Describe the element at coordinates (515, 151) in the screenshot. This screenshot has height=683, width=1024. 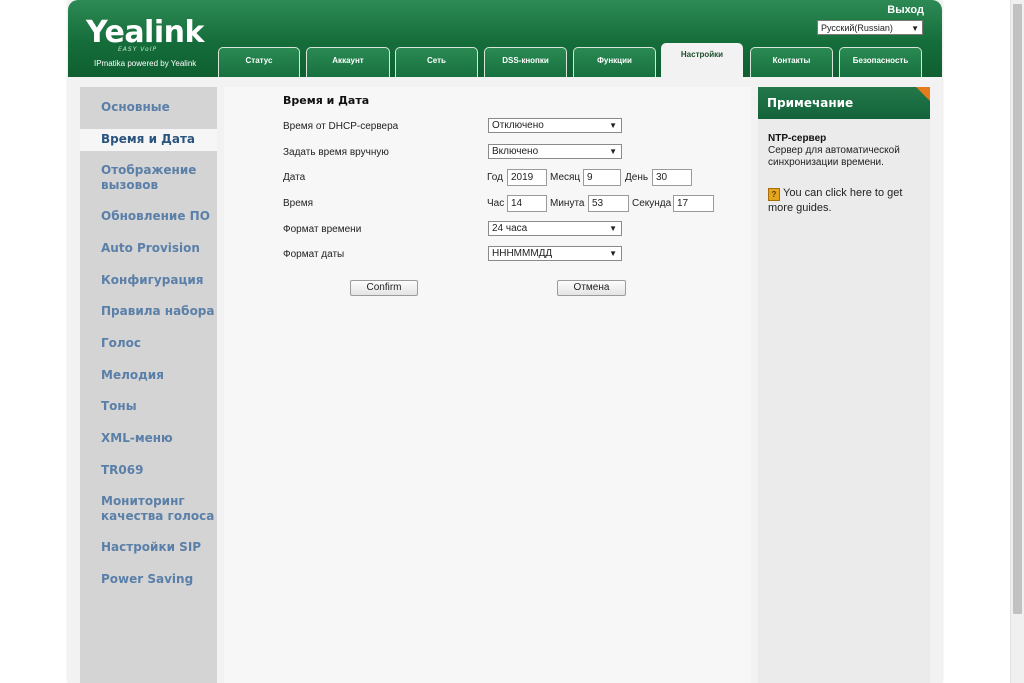
I see `manual-time-value: Включено` at that location.